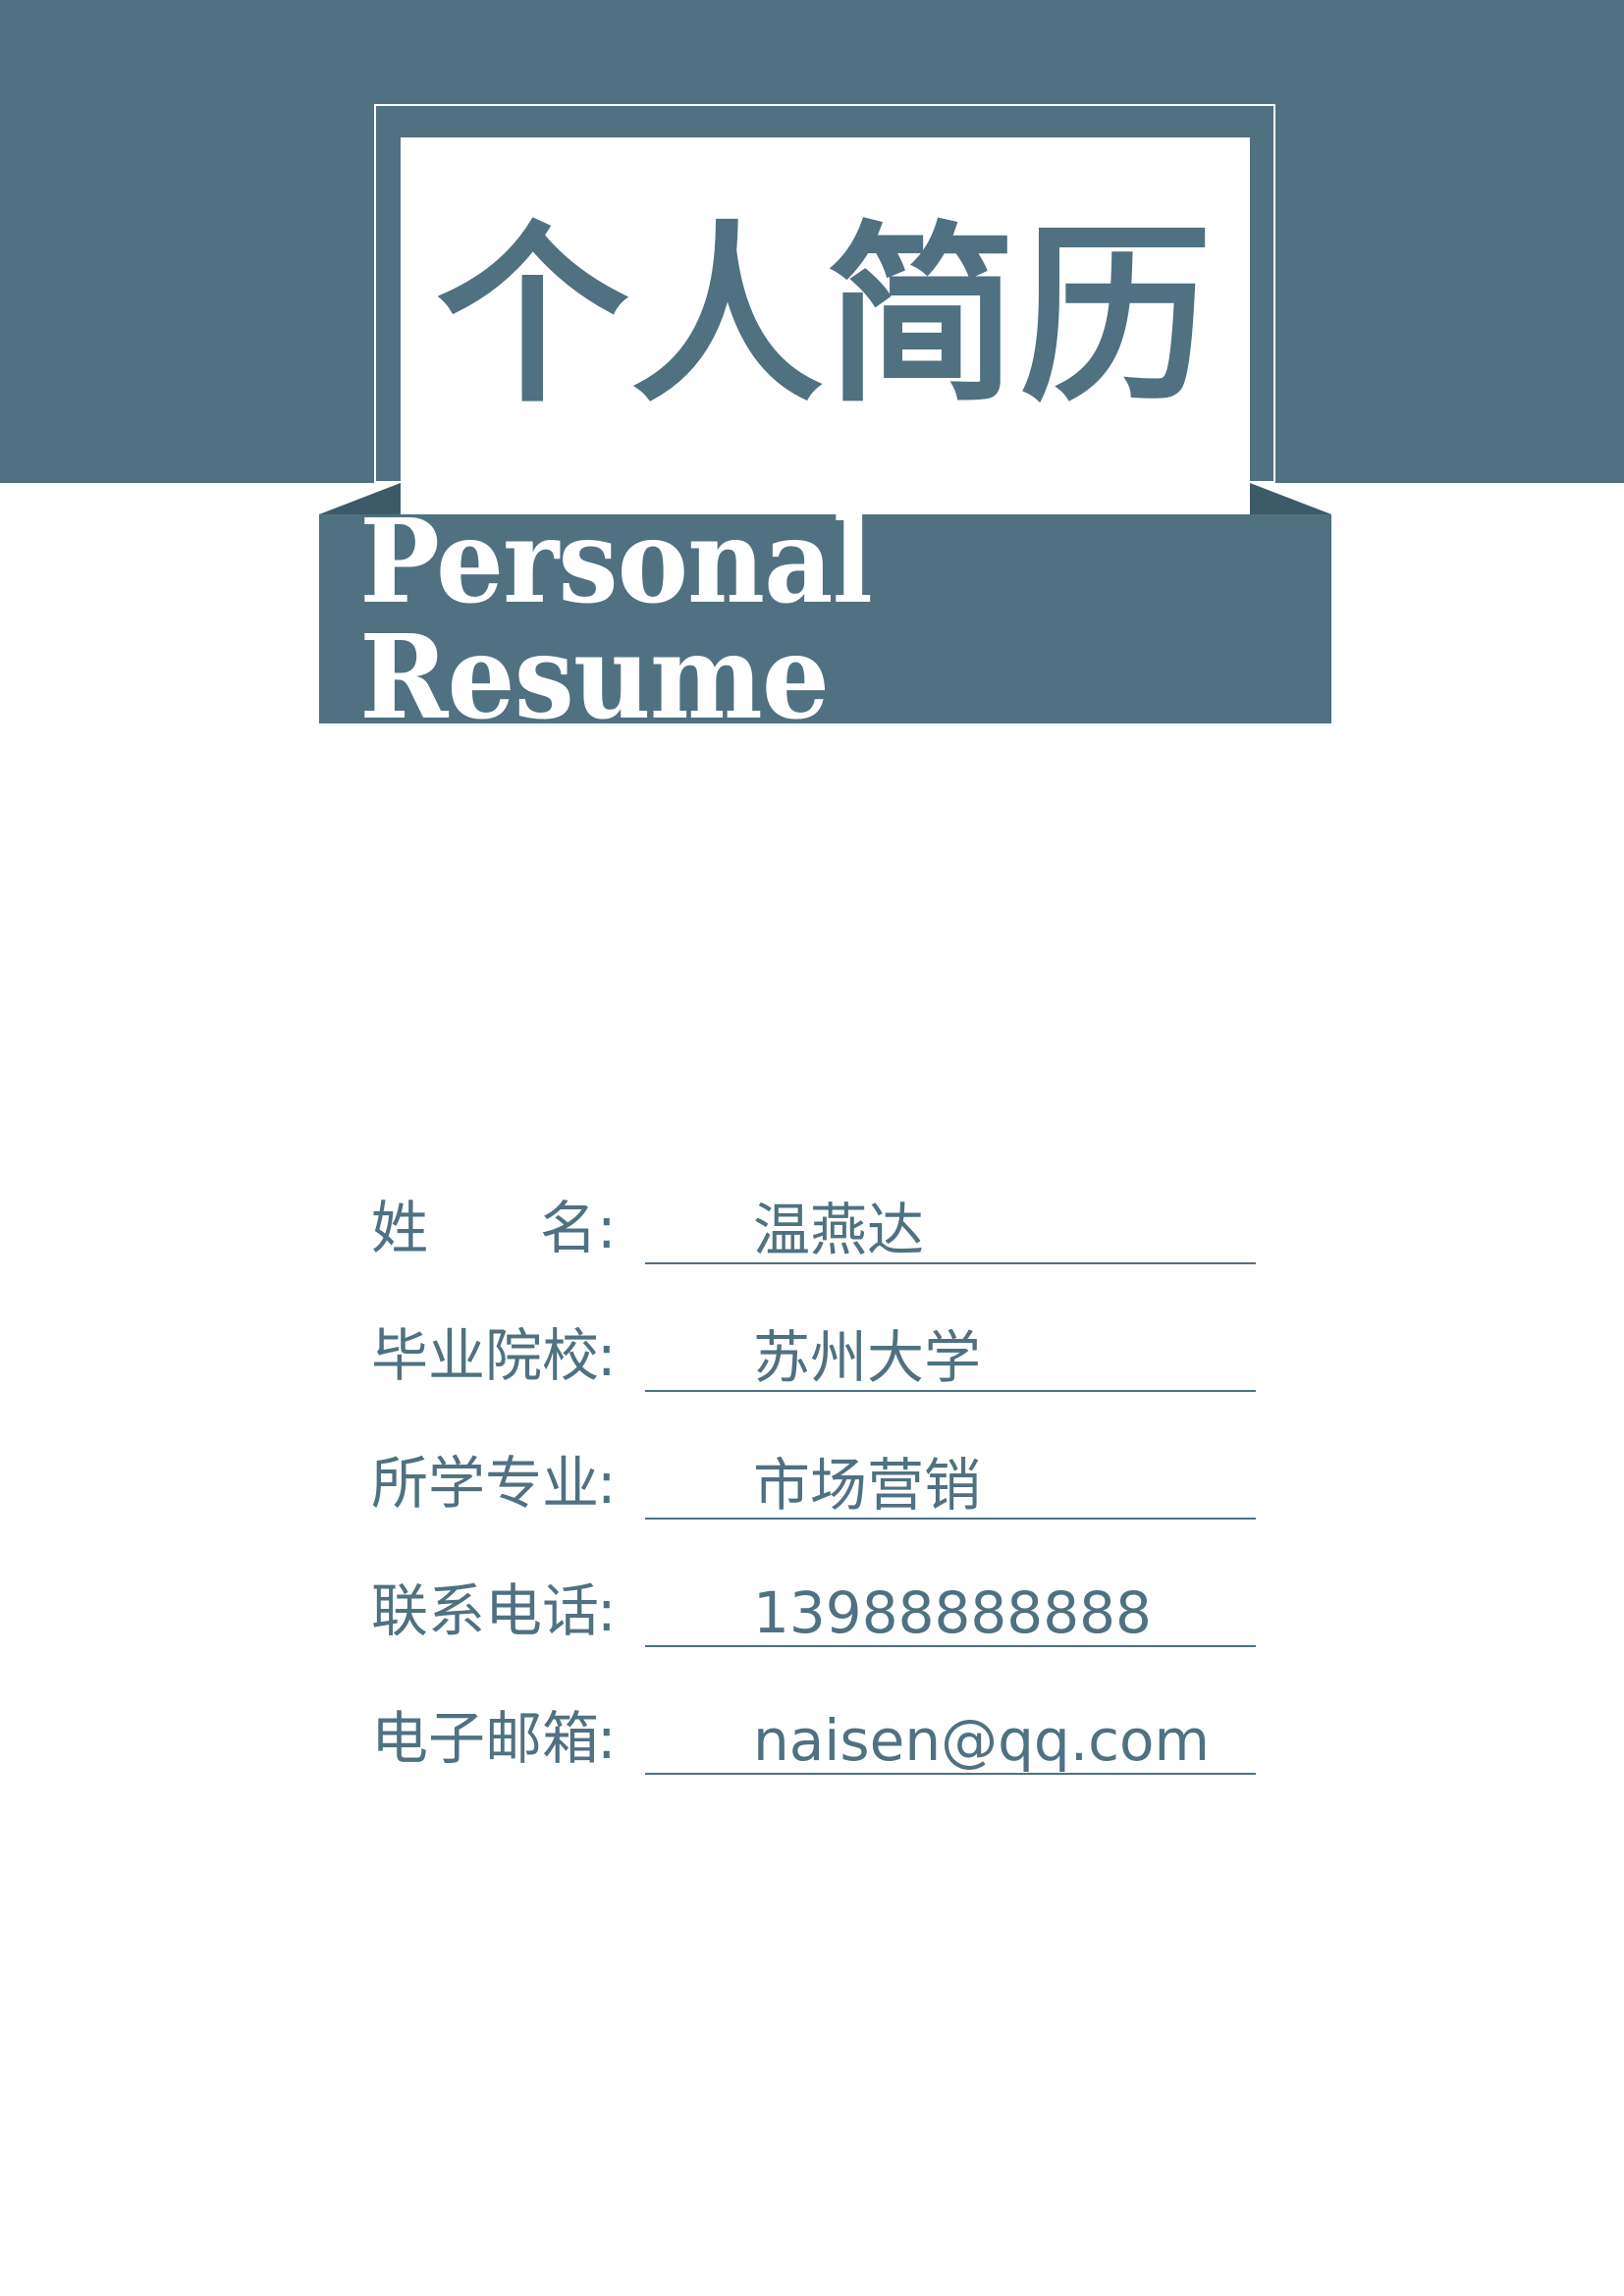 This screenshot has height=2296, width=1624. I want to click on name-value: 温燕达, so click(839, 1230).